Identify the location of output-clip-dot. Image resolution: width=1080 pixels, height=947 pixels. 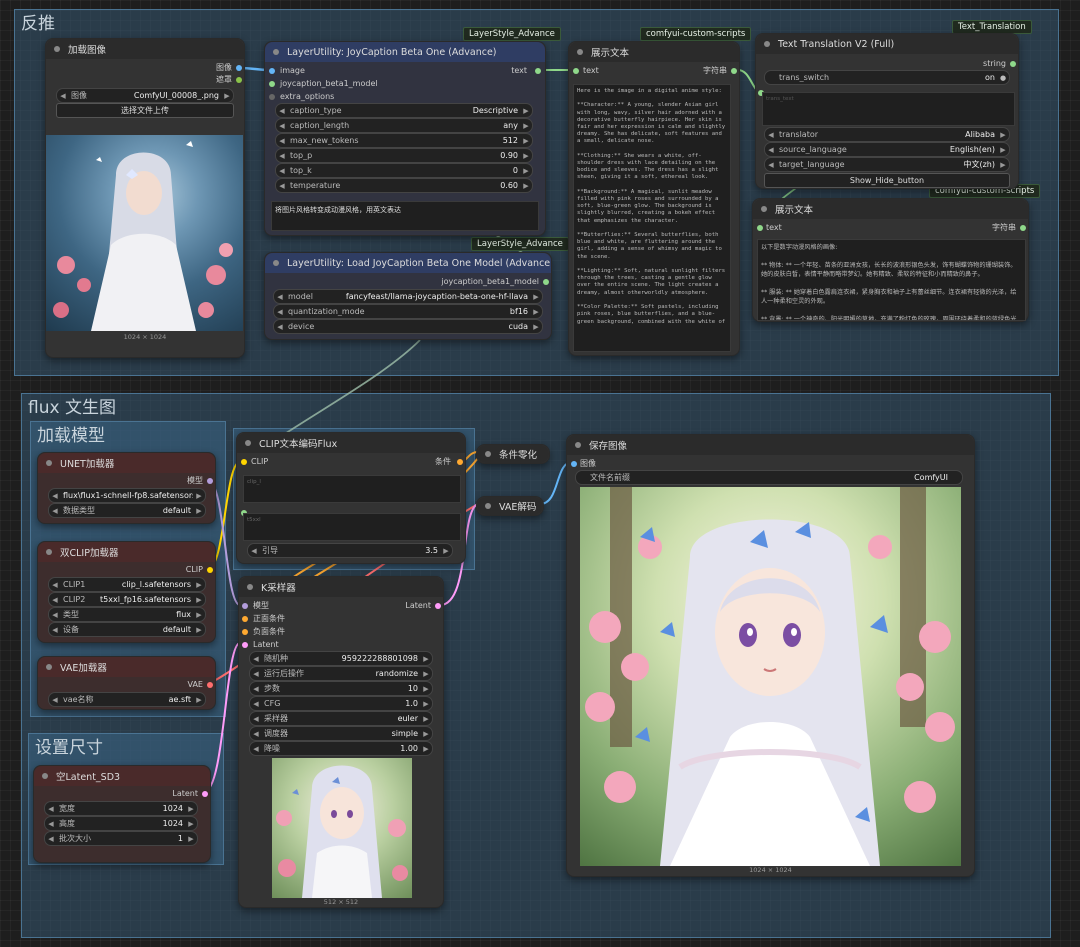
(210, 570).